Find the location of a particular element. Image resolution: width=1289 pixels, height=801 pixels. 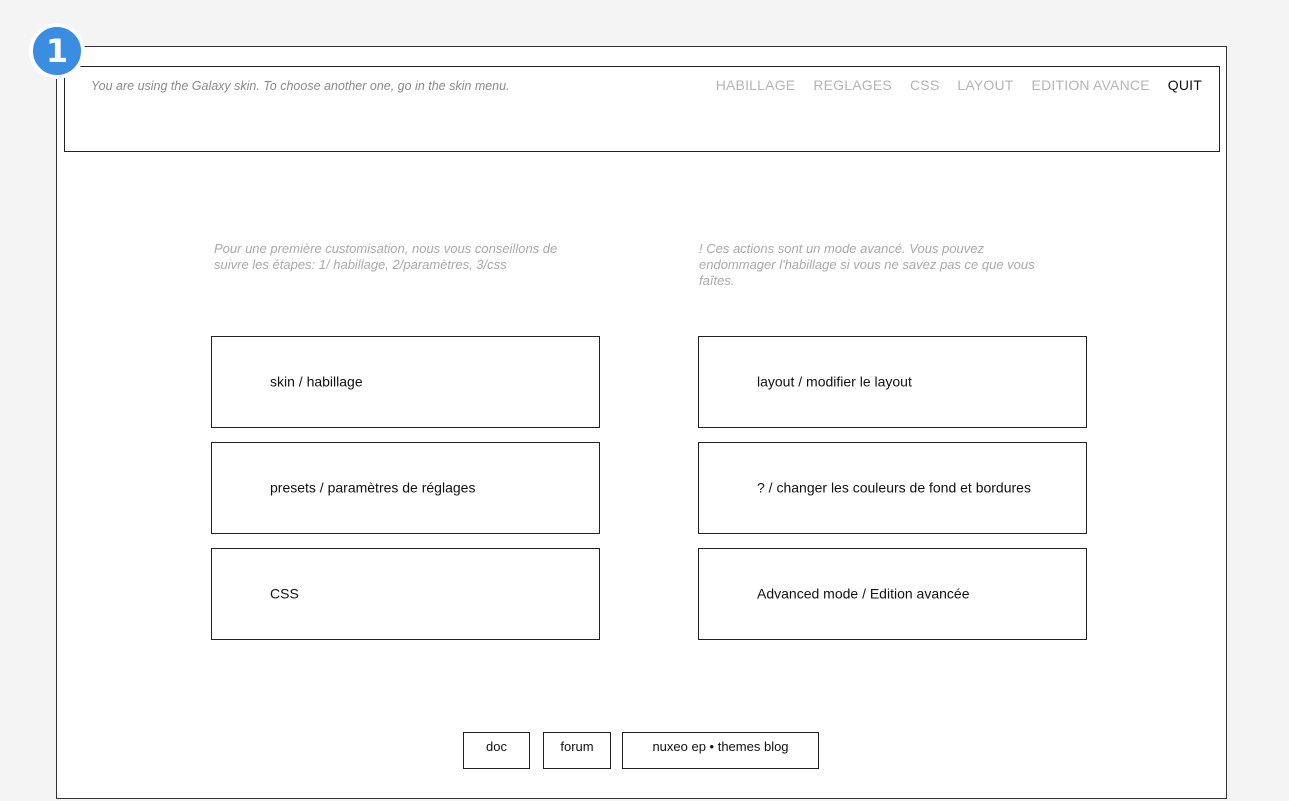

themes-blog-link: nuxeo ep • themes blog is located at coordinates (720, 750).